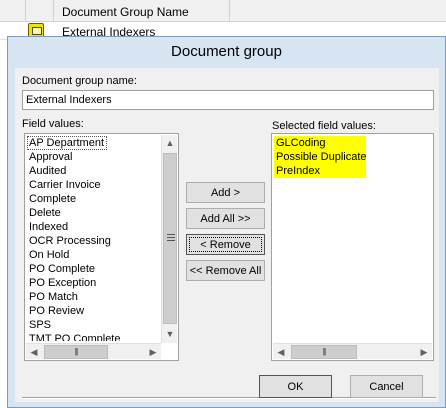  I want to click on grid-header-cell-icon, so click(40, 11).